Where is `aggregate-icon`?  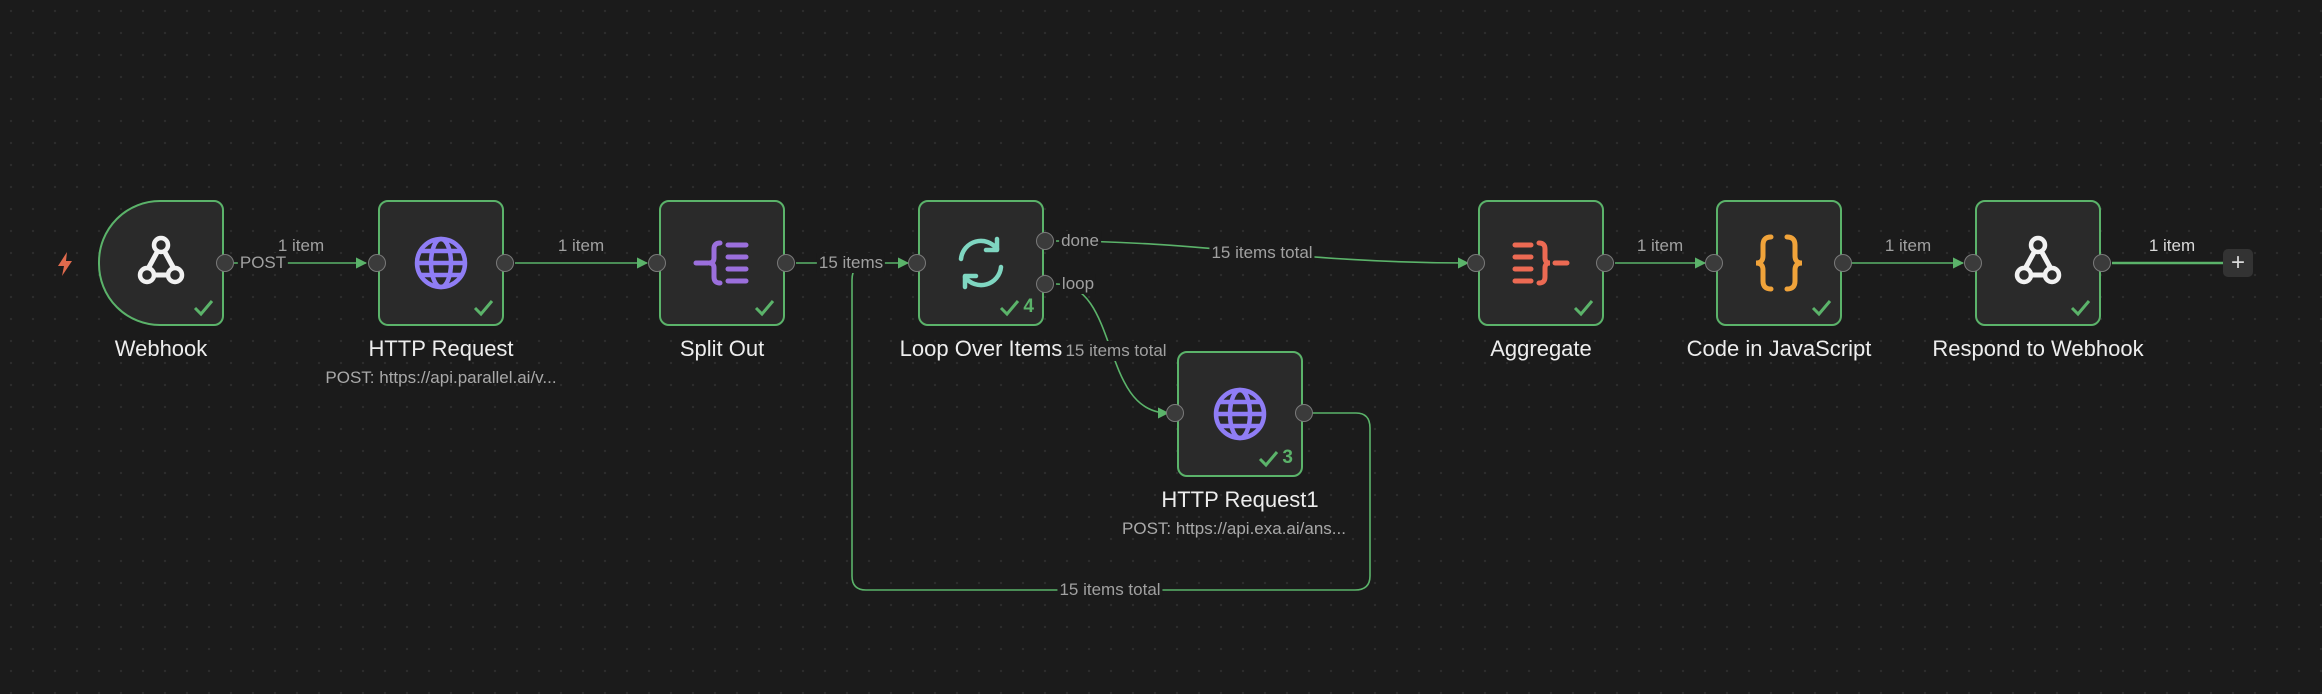
aggregate-icon is located at coordinates (1541, 263).